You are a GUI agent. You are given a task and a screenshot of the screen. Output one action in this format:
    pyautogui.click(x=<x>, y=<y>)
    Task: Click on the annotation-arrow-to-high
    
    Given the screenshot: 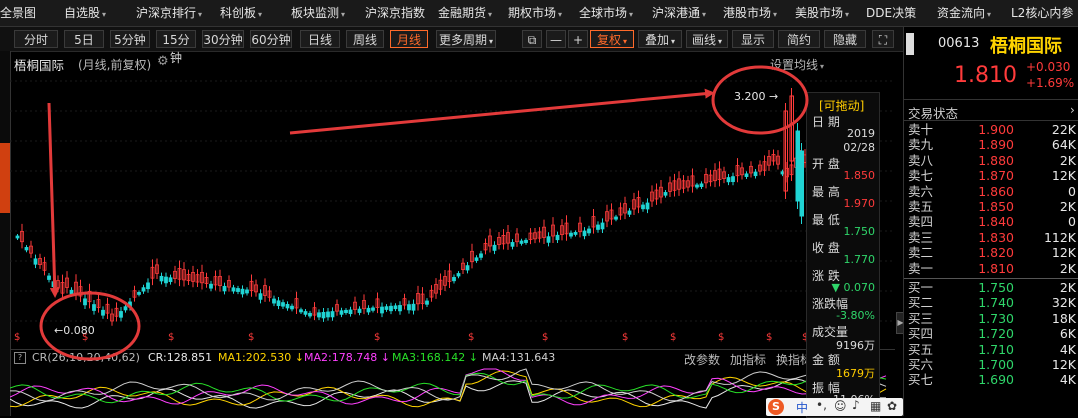 What is the action you would take?
    pyautogui.click(x=502, y=111)
    